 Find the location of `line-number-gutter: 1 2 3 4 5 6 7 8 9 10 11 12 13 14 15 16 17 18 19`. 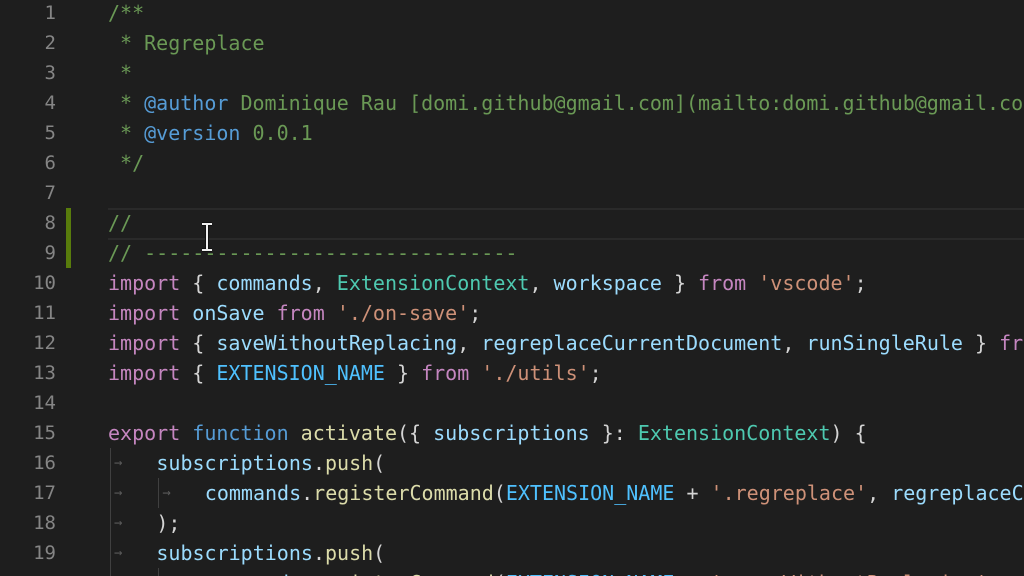

line-number-gutter: 1 2 3 4 5 6 7 8 9 10 11 12 13 14 15 16 17 18 19 is located at coordinates (35, 288).